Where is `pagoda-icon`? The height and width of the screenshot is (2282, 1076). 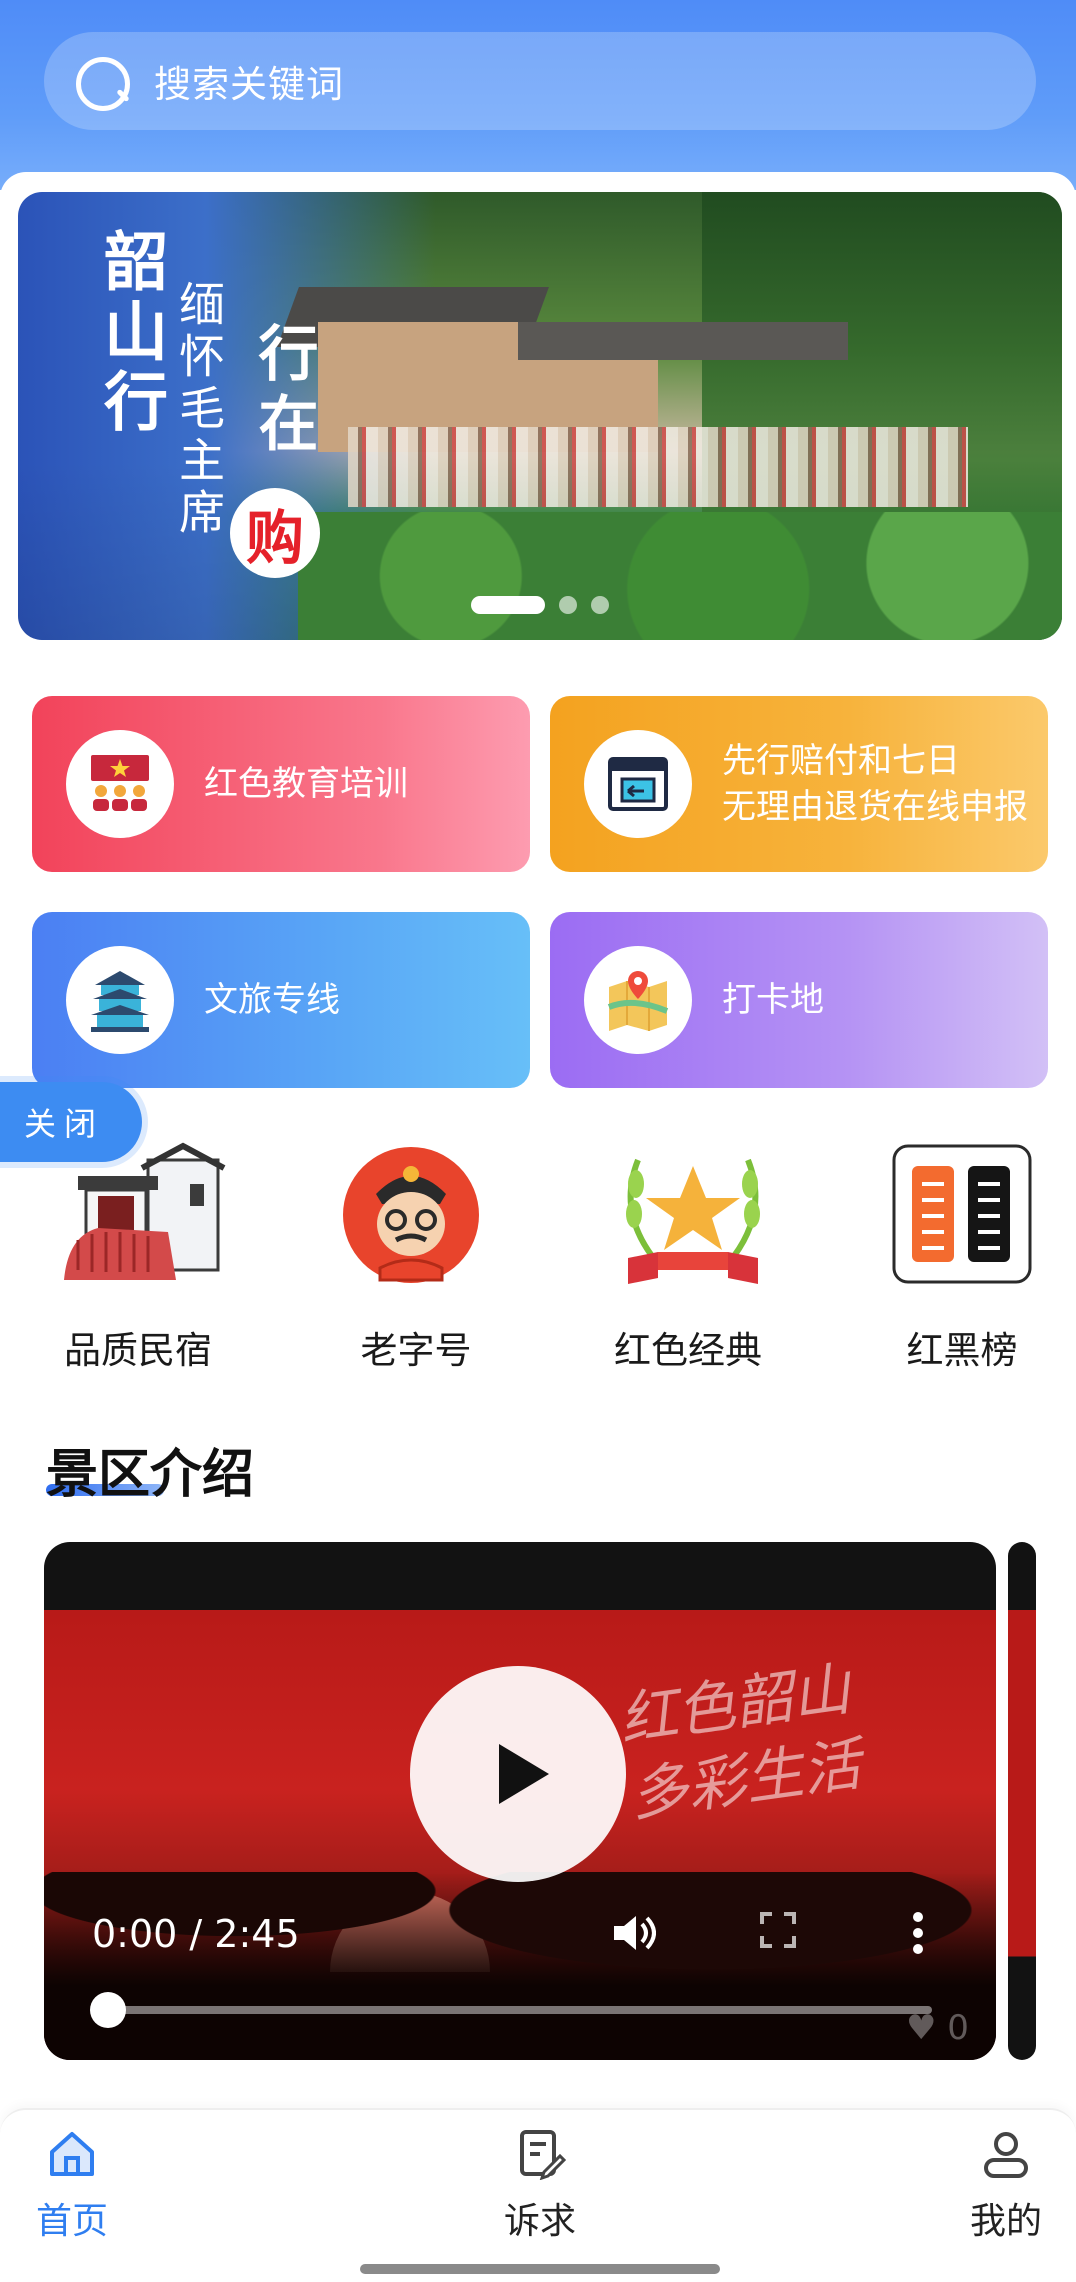
pagoda-icon is located at coordinates (120, 1000).